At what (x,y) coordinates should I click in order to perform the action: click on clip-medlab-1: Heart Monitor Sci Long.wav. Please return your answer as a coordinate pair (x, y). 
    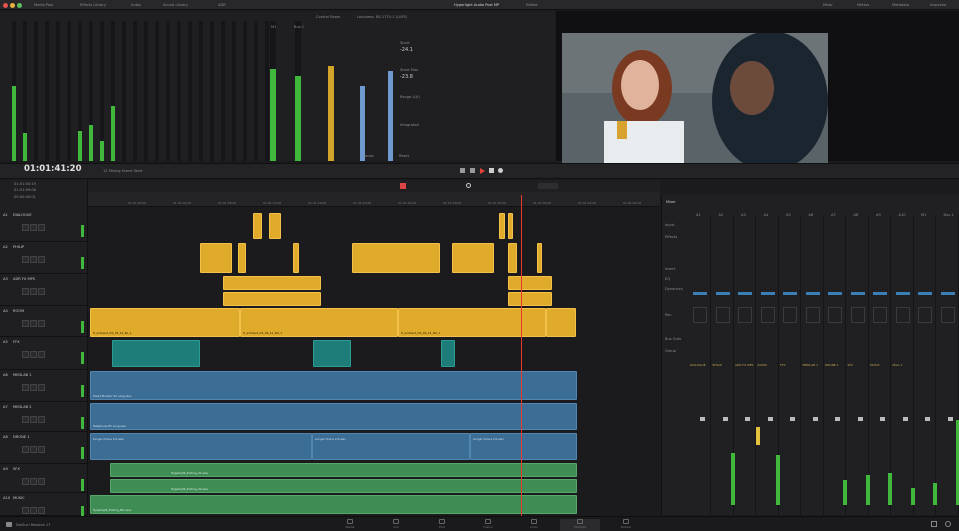
    Looking at the image, I should click on (333, 385).